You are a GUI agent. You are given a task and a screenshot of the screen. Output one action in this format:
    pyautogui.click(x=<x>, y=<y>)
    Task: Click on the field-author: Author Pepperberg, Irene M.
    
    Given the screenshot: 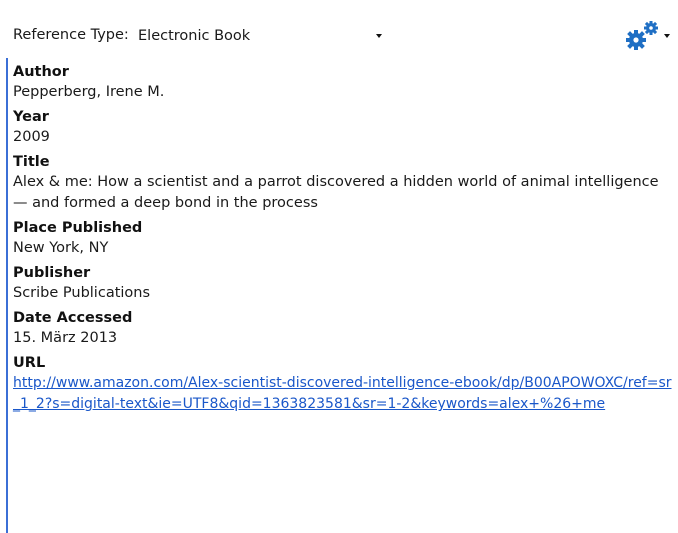 What is the action you would take?
    pyautogui.click(x=343, y=82)
    